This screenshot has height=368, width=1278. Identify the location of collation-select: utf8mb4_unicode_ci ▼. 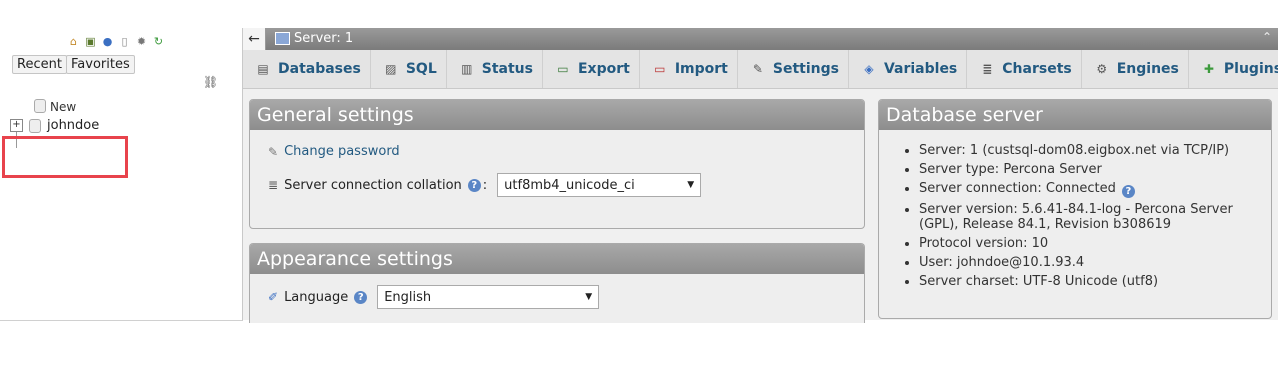
(599, 185).